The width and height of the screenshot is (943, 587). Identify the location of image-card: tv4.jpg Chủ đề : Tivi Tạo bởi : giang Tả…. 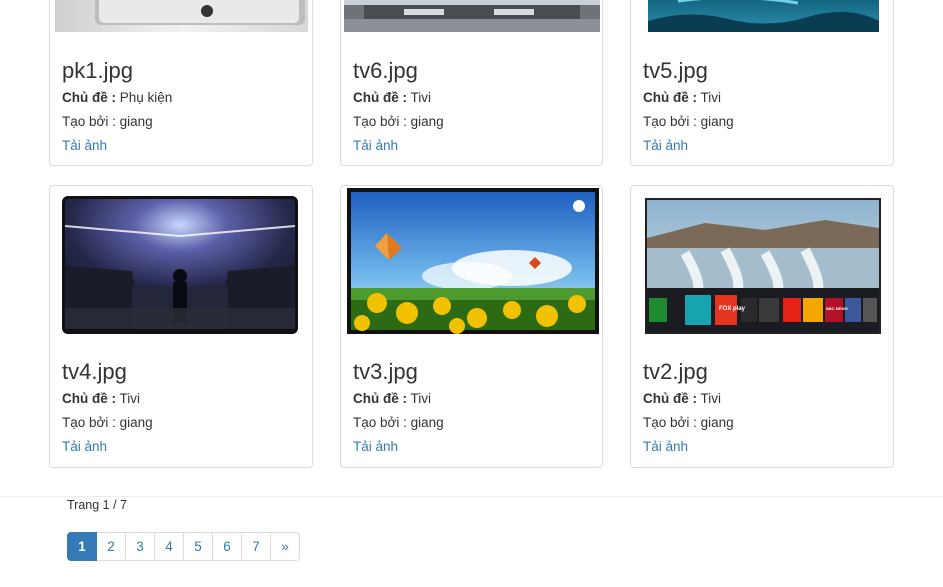
(181, 326).